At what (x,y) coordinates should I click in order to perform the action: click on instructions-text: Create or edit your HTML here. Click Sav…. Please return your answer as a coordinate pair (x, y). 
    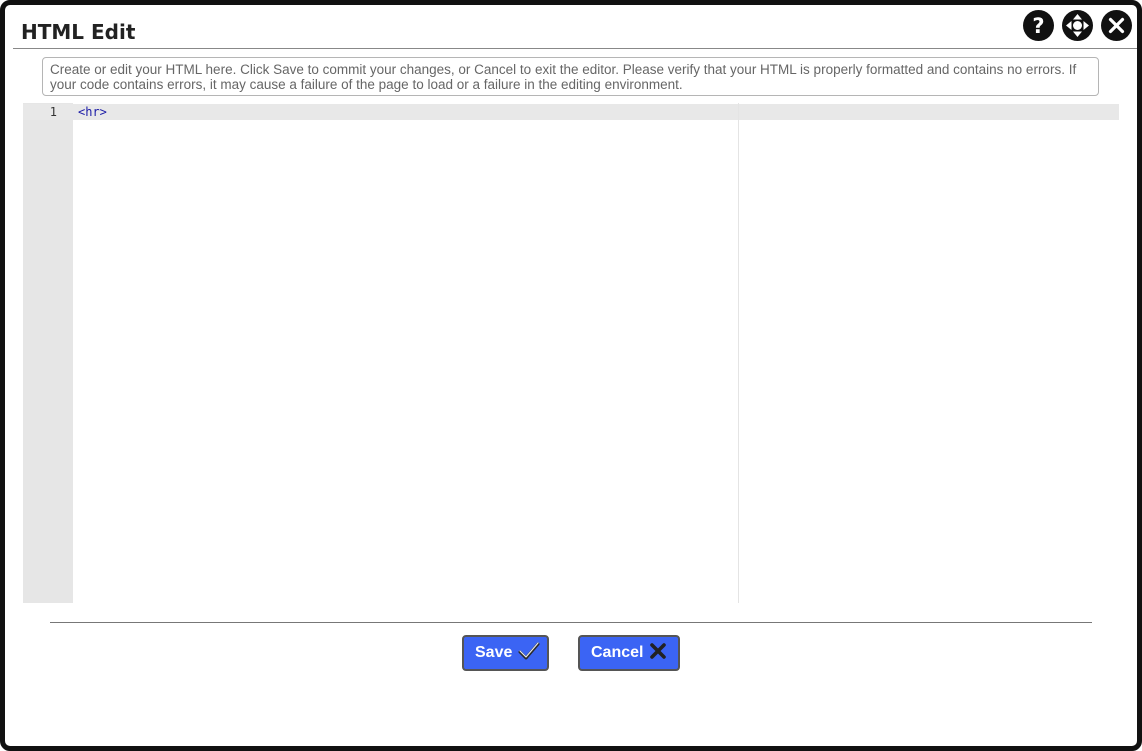
    Looking at the image, I should click on (570, 76).